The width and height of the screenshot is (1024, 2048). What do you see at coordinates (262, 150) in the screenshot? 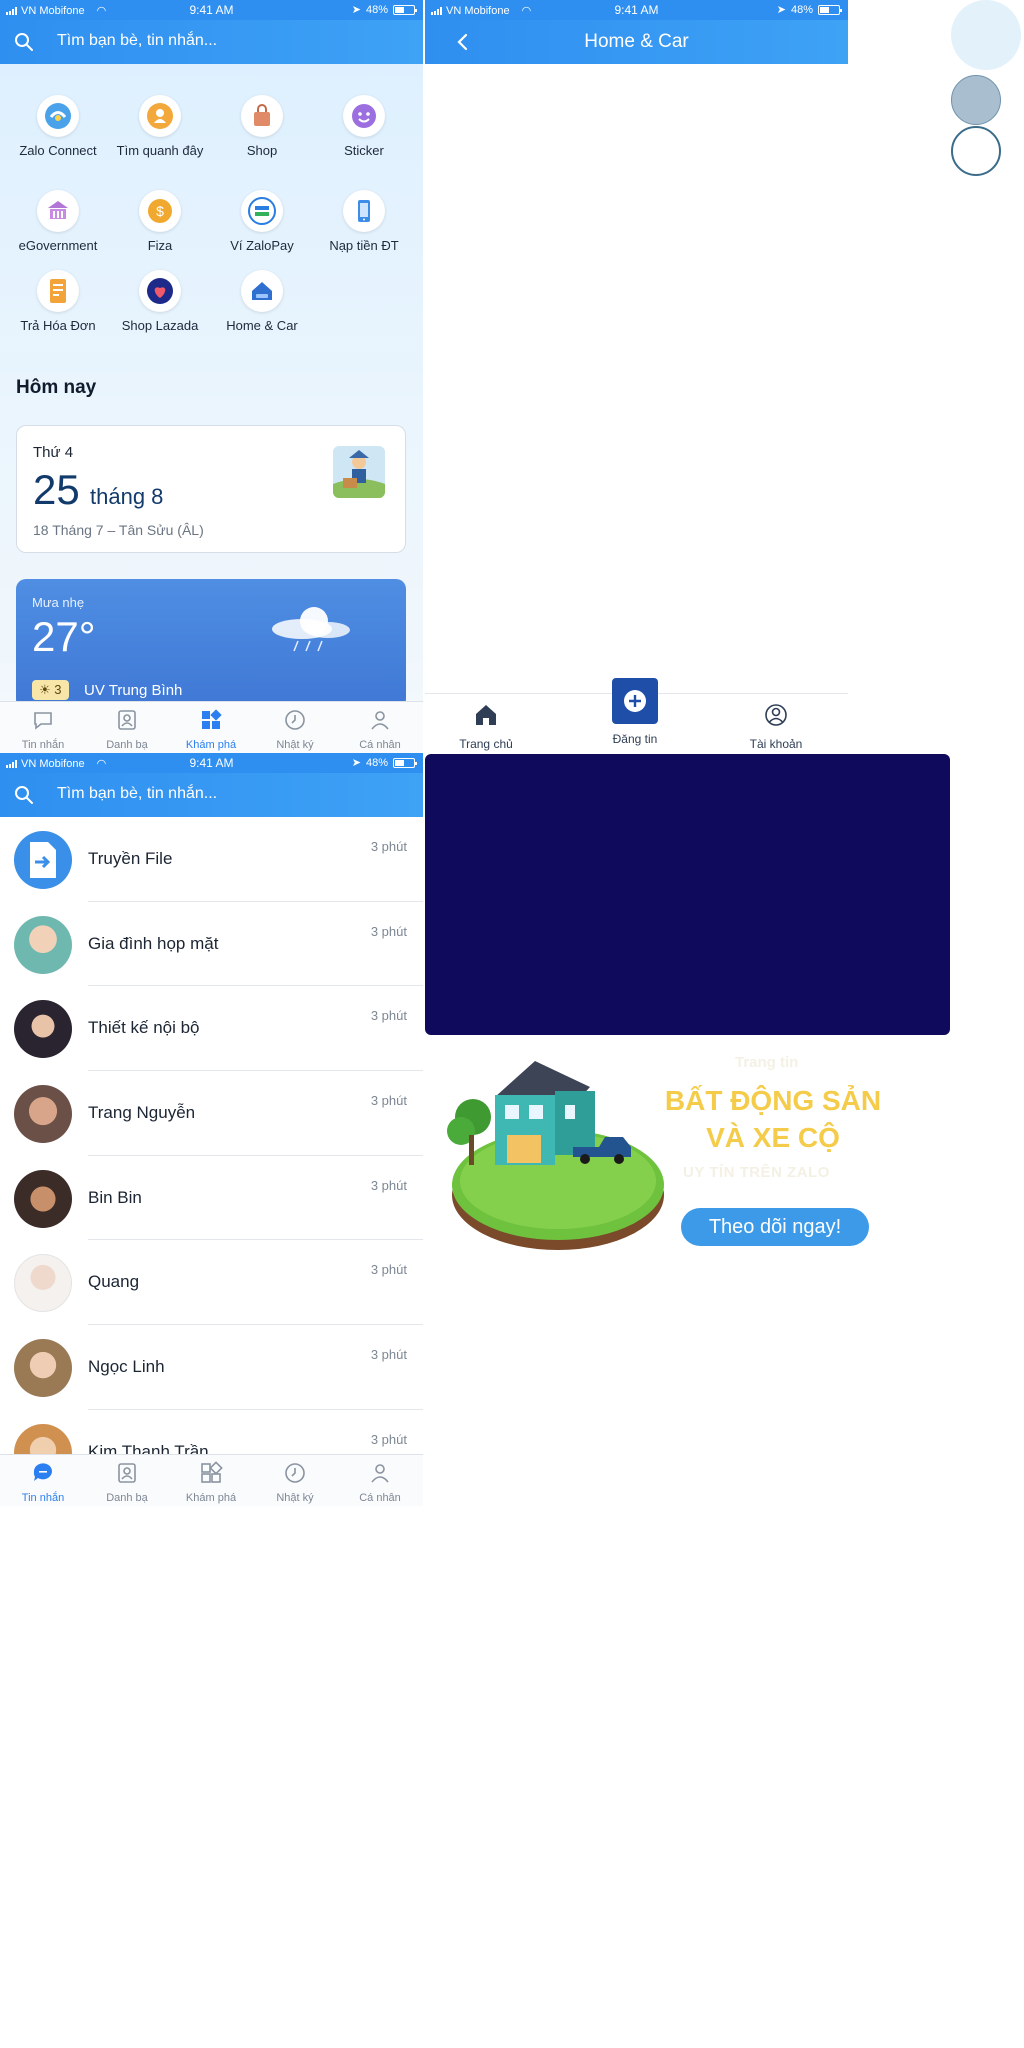
I see `tile-label: Shop` at bounding box center [262, 150].